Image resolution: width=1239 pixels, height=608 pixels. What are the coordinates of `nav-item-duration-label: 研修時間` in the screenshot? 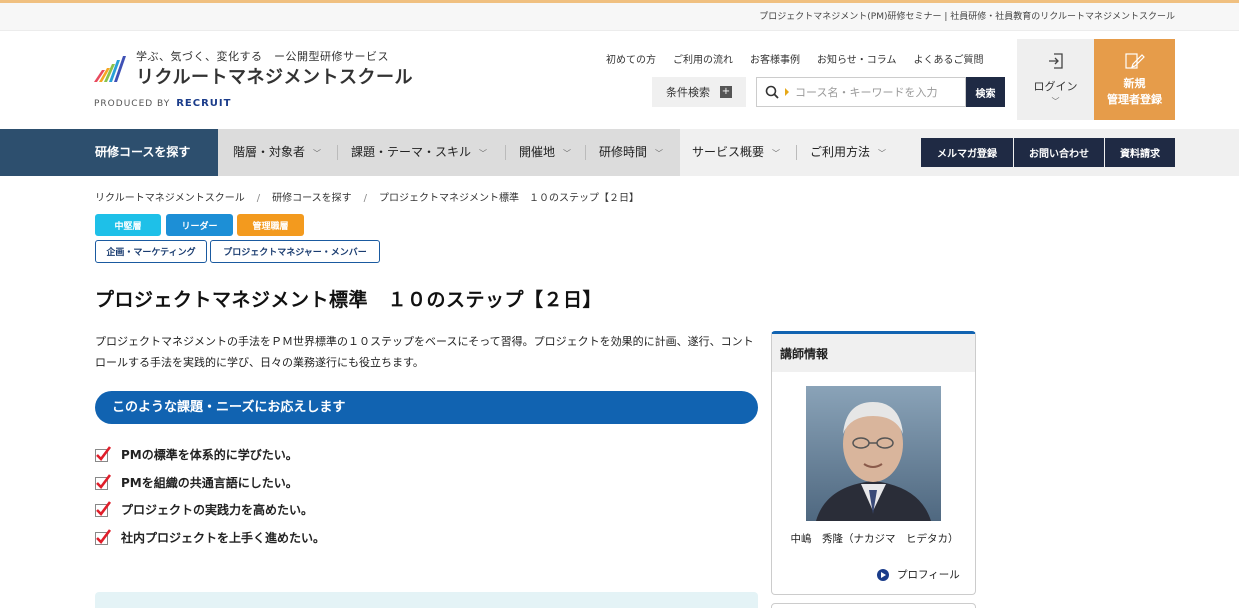 It's located at (623, 152).